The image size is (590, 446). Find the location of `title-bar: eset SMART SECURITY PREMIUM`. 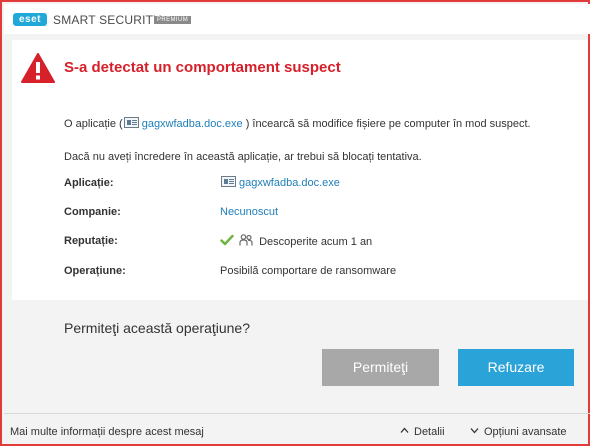

title-bar: eset SMART SECURITY PREMIUM is located at coordinates (297, 19).